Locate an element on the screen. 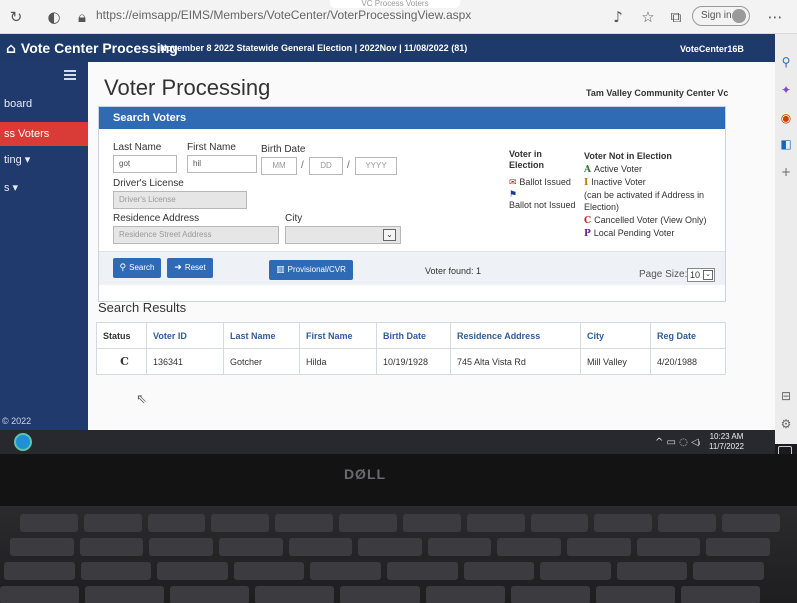 The image size is (797, 603). edge-app-icon is located at coordinates (23, 442).